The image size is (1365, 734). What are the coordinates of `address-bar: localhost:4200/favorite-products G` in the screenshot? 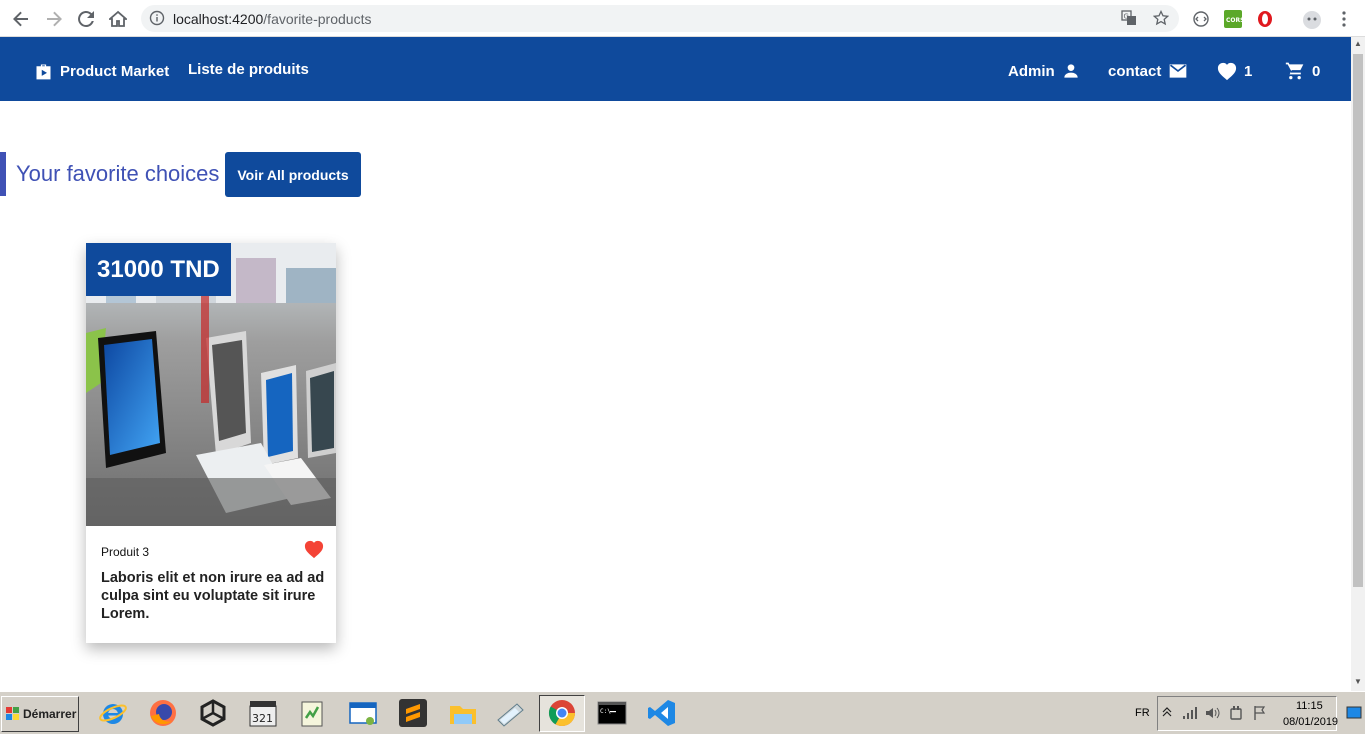 It's located at (660, 18).